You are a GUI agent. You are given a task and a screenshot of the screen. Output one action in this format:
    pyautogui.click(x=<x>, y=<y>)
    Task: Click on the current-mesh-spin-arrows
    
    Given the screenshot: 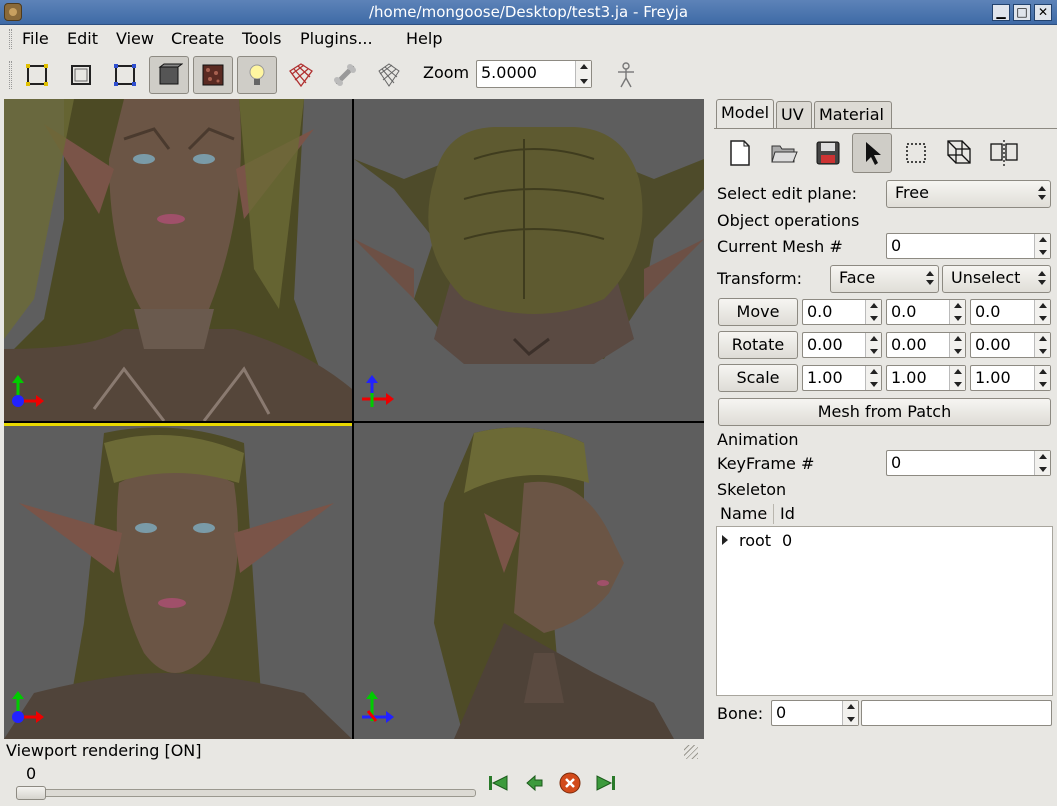 What is the action you would take?
    pyautogui.click(x=1042, y=246)
    